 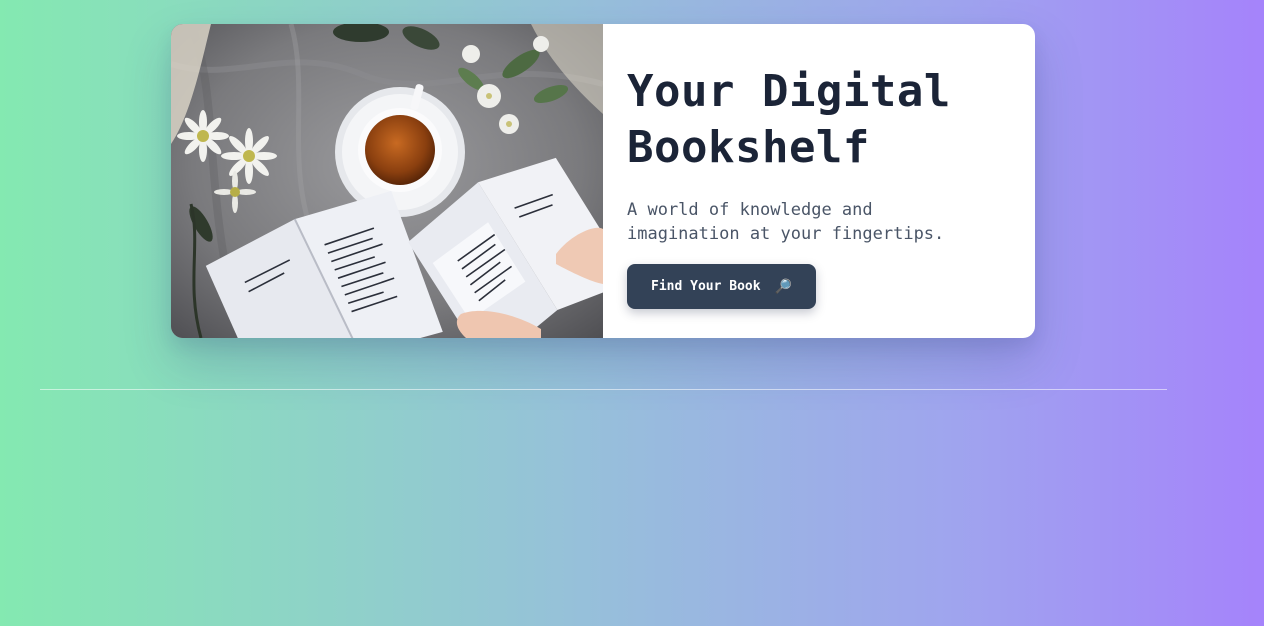 What do you see at coordinates (706, 286) in the screenshot?
I see `find-your-book-label: Find Your Book` at bounding box center [706, 286].